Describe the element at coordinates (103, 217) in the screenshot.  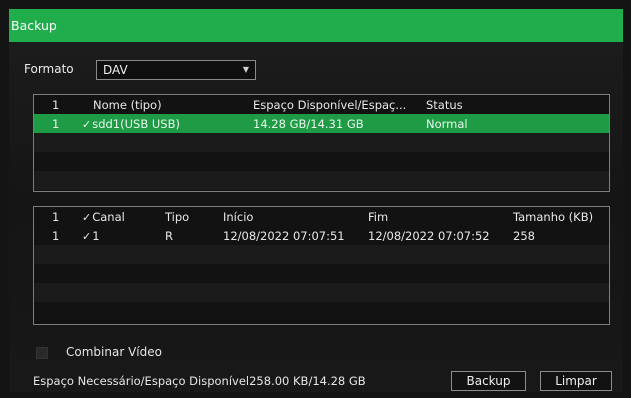
I see `col-channel: ✓Canal` at that location.